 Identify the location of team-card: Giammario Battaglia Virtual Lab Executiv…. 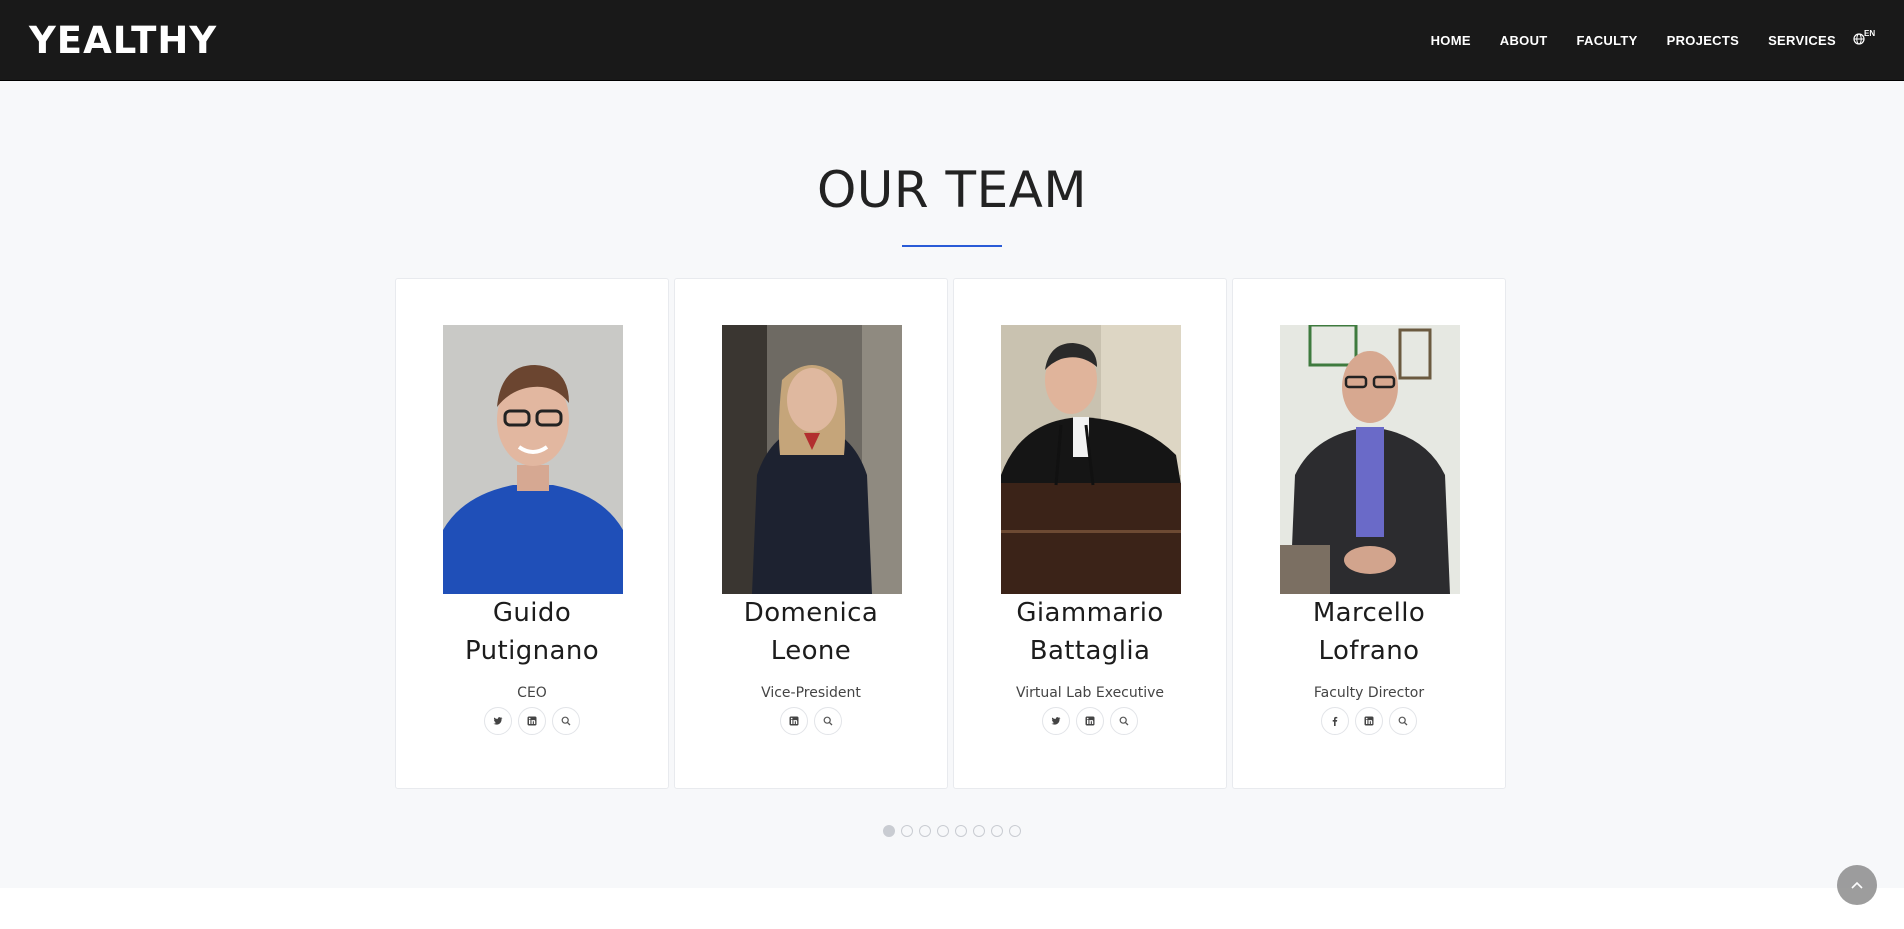
(1090, 533).